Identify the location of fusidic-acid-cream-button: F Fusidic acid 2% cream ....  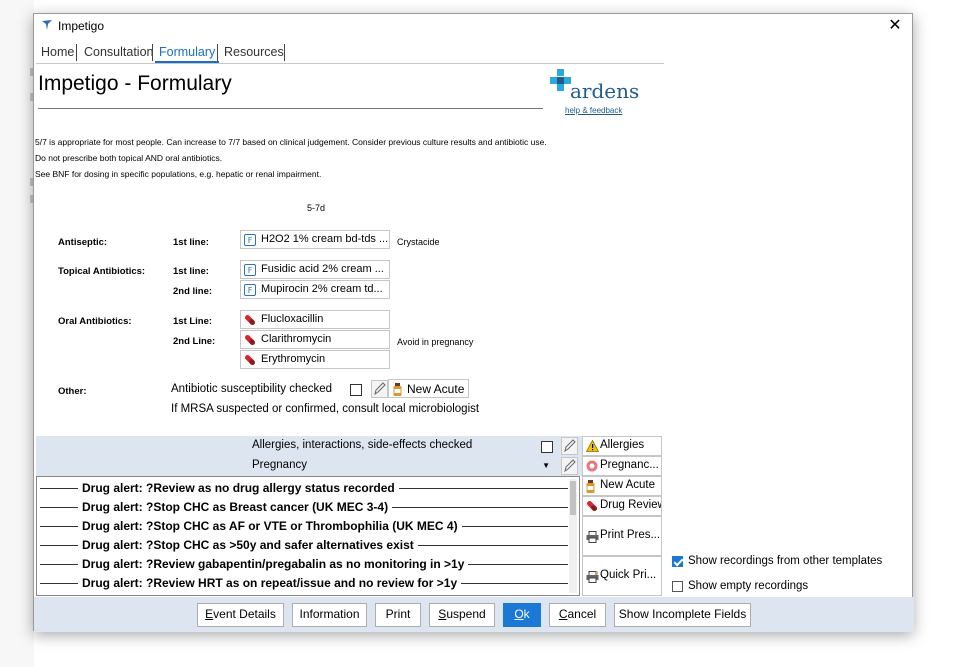
(315, 269).